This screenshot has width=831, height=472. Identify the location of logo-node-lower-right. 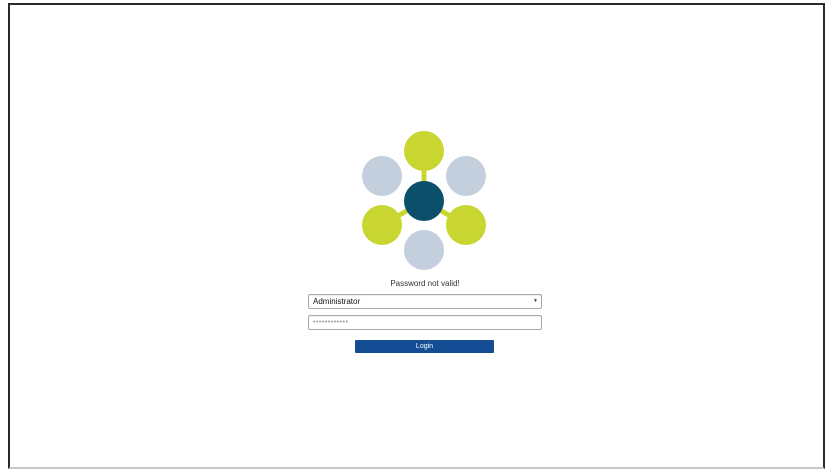
(466, 225).